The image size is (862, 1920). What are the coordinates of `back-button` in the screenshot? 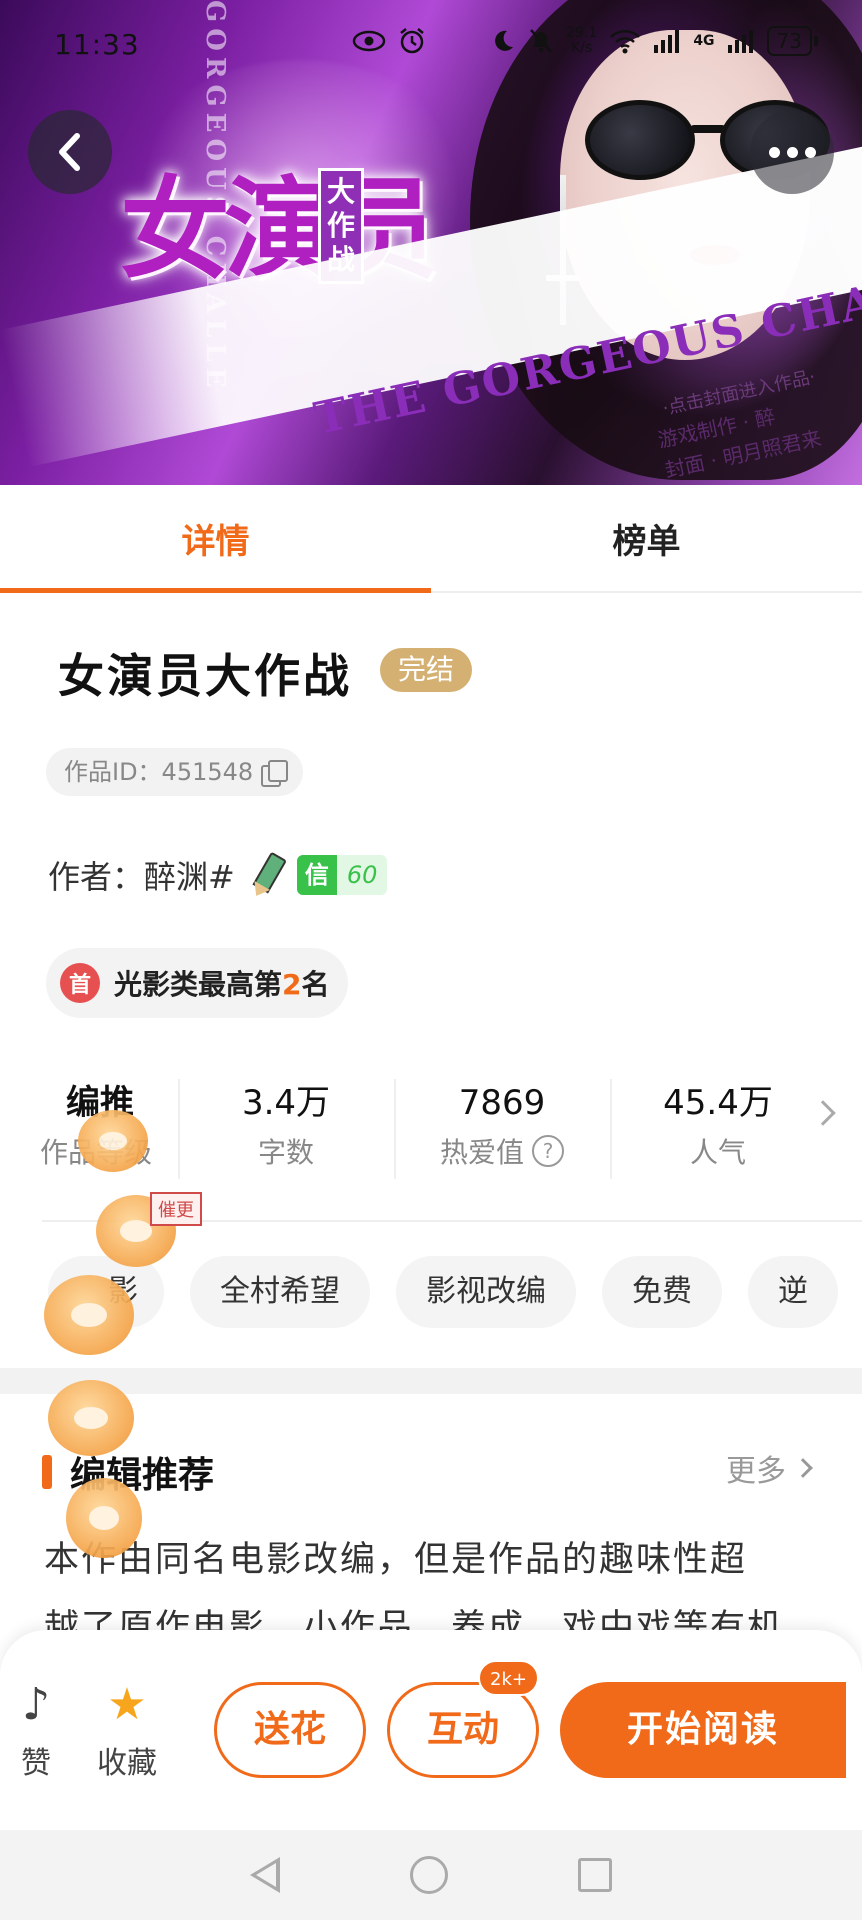 It's located at (70, 152).